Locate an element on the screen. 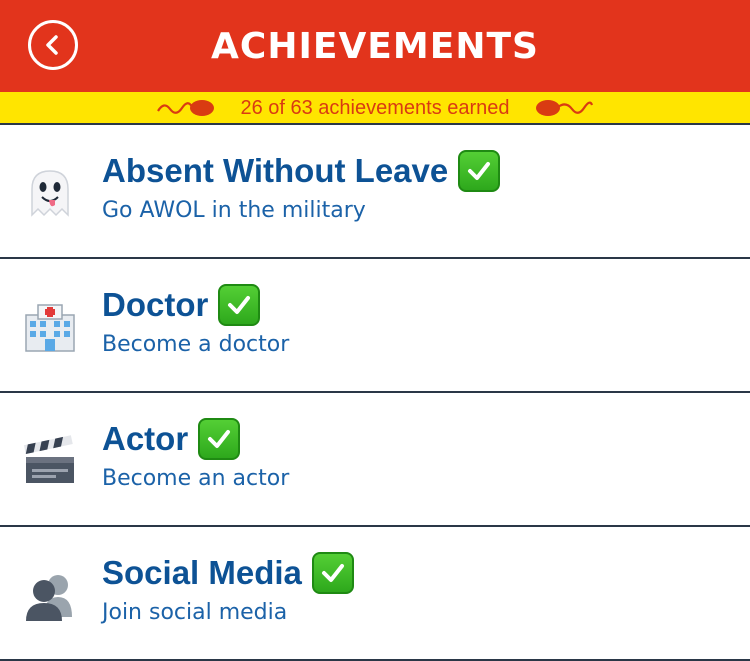 The width and height of the screenshot is (750, 661). app-header: ACHIEVEMENTS is located at coordinates (375, 46).